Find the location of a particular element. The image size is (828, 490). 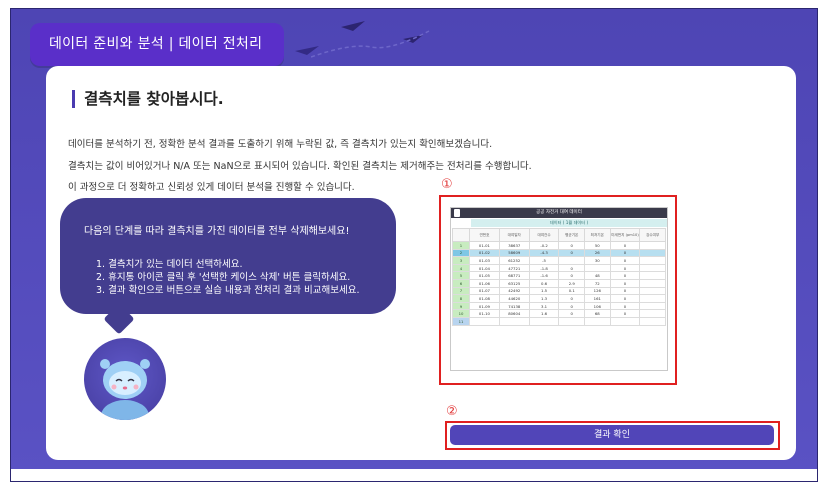

table-cell: 0.1 is located at coordinates (572, 291).